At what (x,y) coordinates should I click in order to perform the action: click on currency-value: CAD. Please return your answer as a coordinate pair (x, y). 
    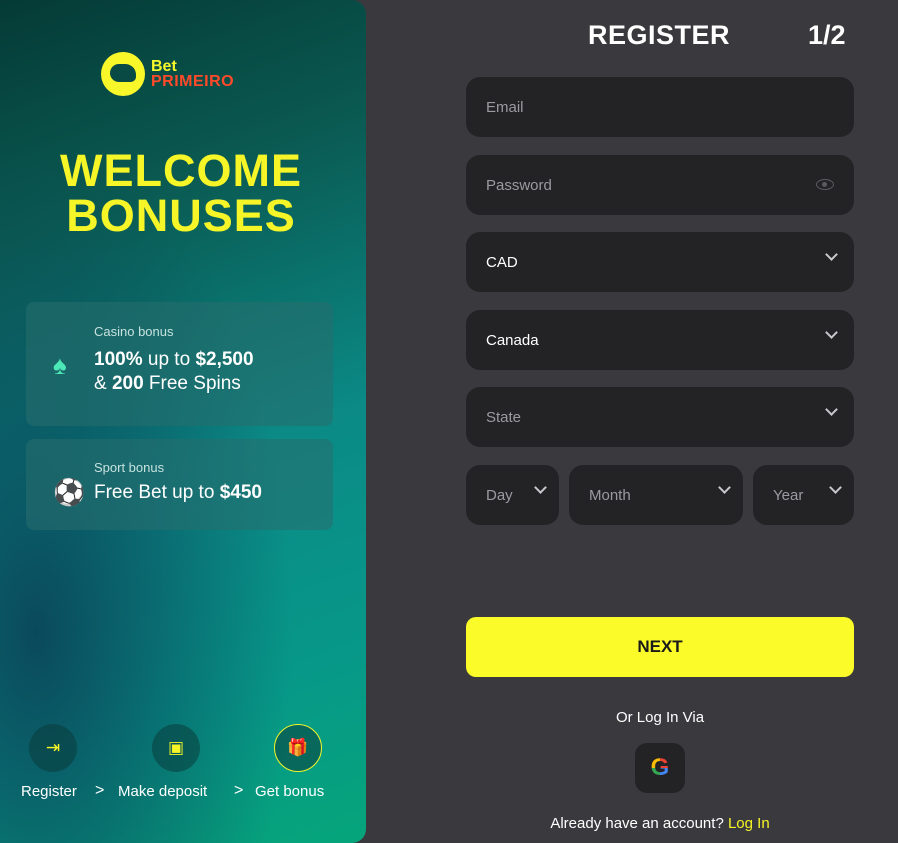
    Looking at the image, I should click on (502, 262).